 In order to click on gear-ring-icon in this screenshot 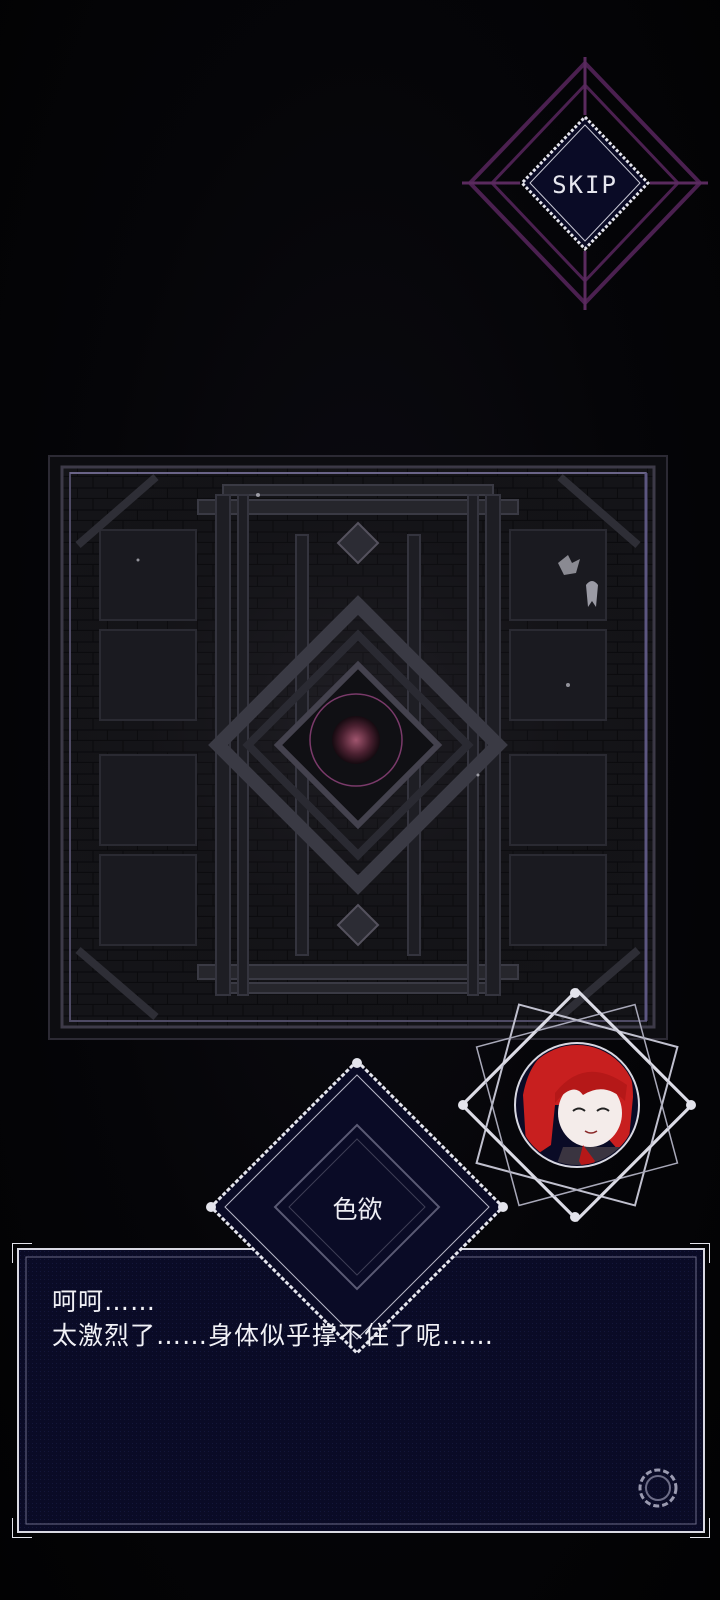, I will do `click(658, 1488)`.